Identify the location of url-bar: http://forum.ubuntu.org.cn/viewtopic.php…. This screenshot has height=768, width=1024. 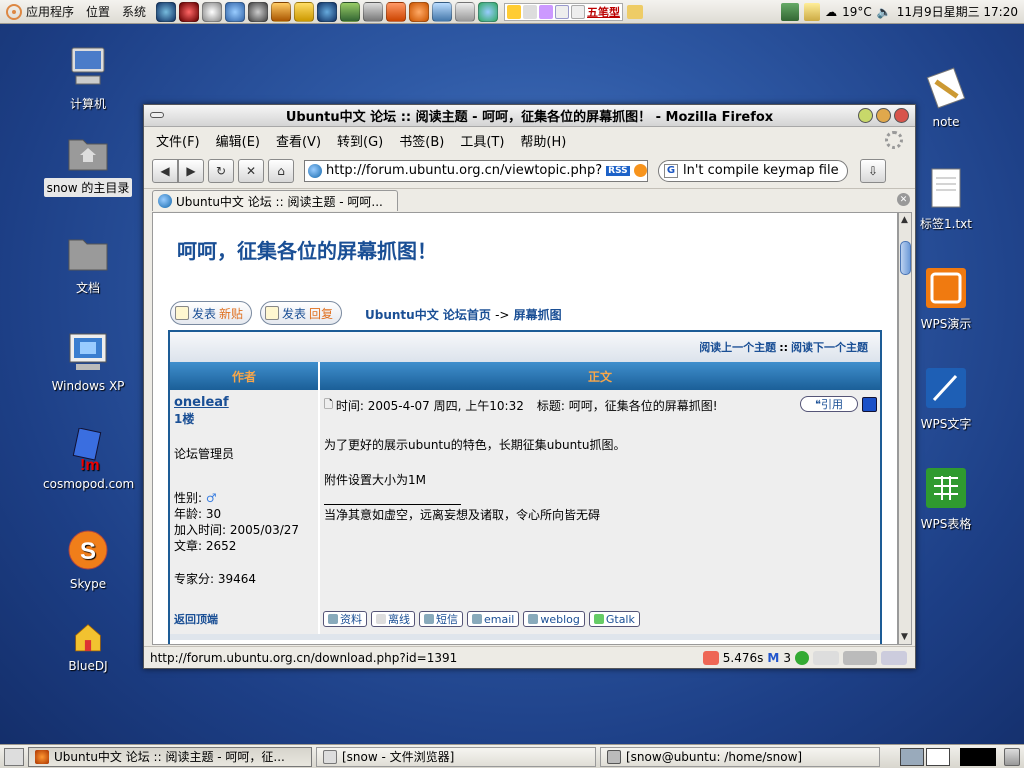
(476, 170).